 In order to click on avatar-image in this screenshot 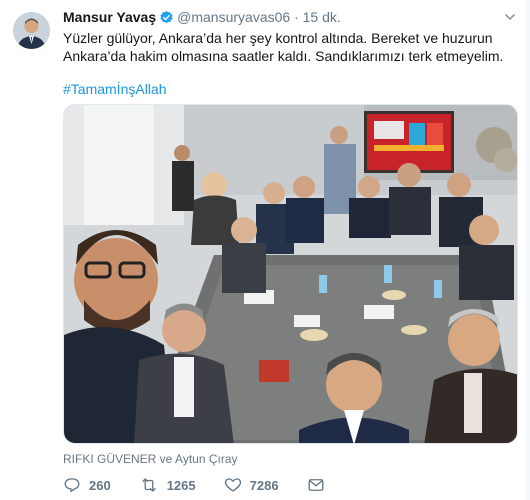, I will do `click(31, 30)`.